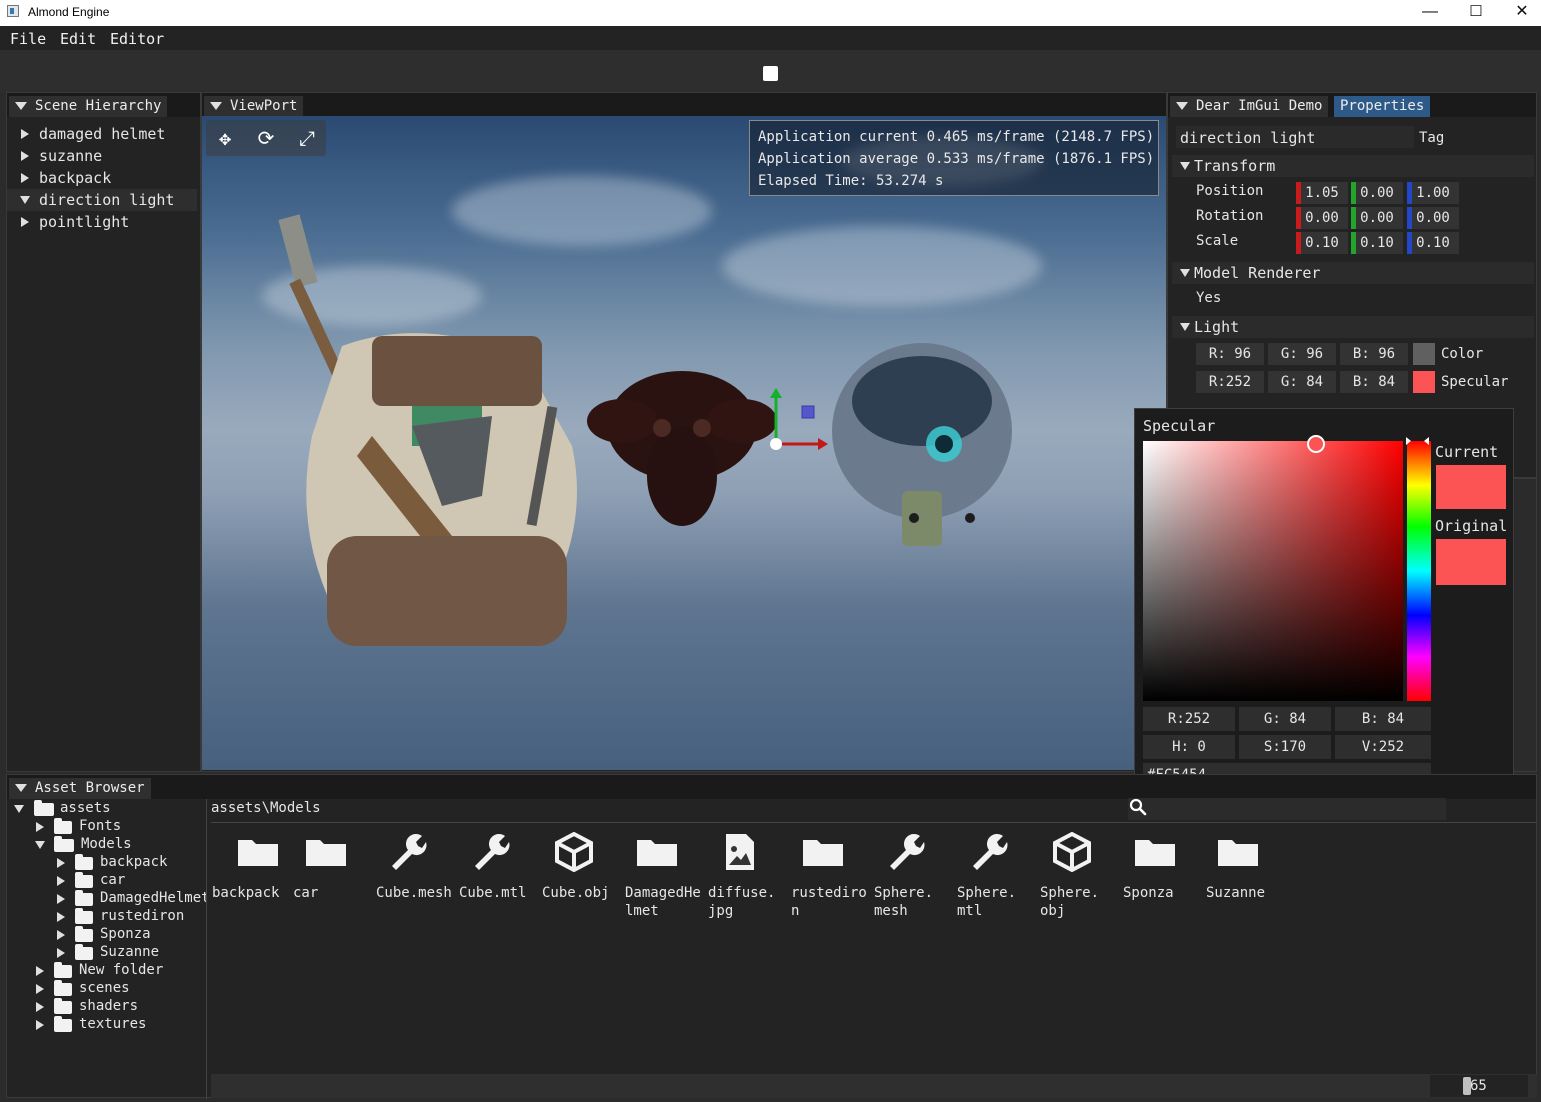 The height and width of the screenshot is (1102, 1541). I want to click on search-icon, so click(1138, 807).